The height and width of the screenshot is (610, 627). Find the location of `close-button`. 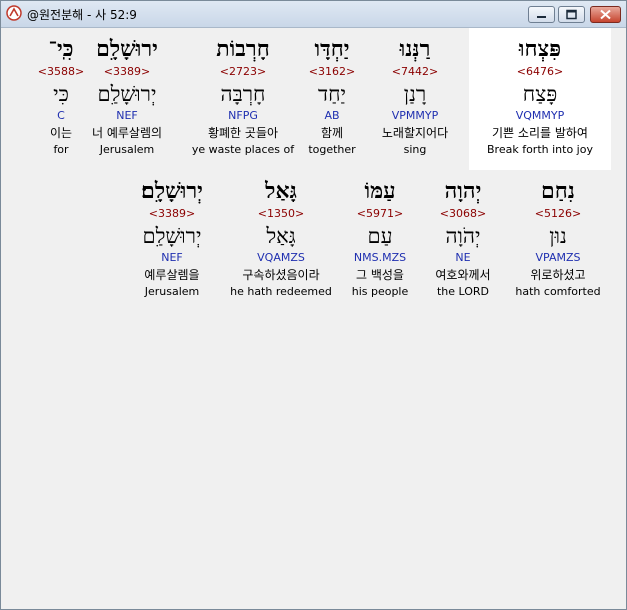

close-button is located at coordinates (605, 14).